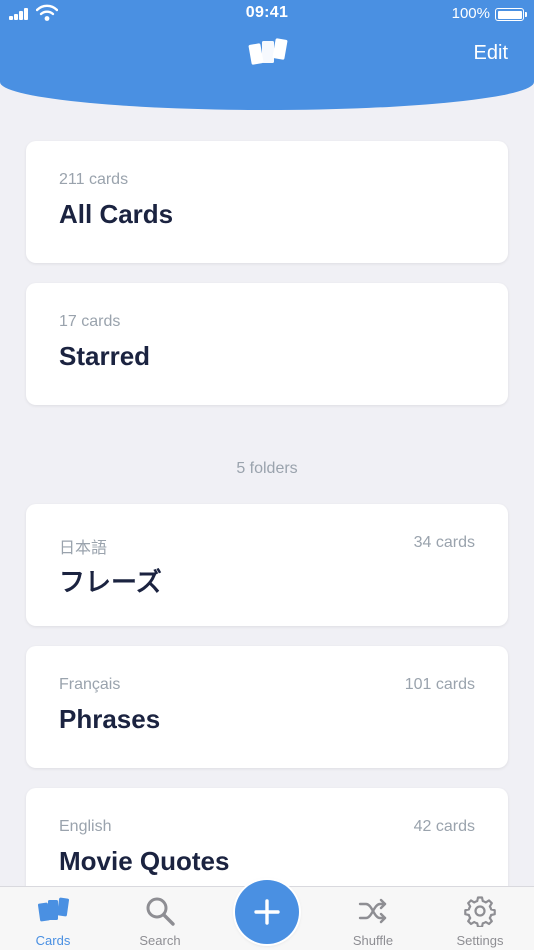 The height and width of the screenshot is (950, 534). What do you see at coordinates (444, 542) in the screenshot?
I see `folder-card-count: 34 cards` at bounding box center [444, 542].